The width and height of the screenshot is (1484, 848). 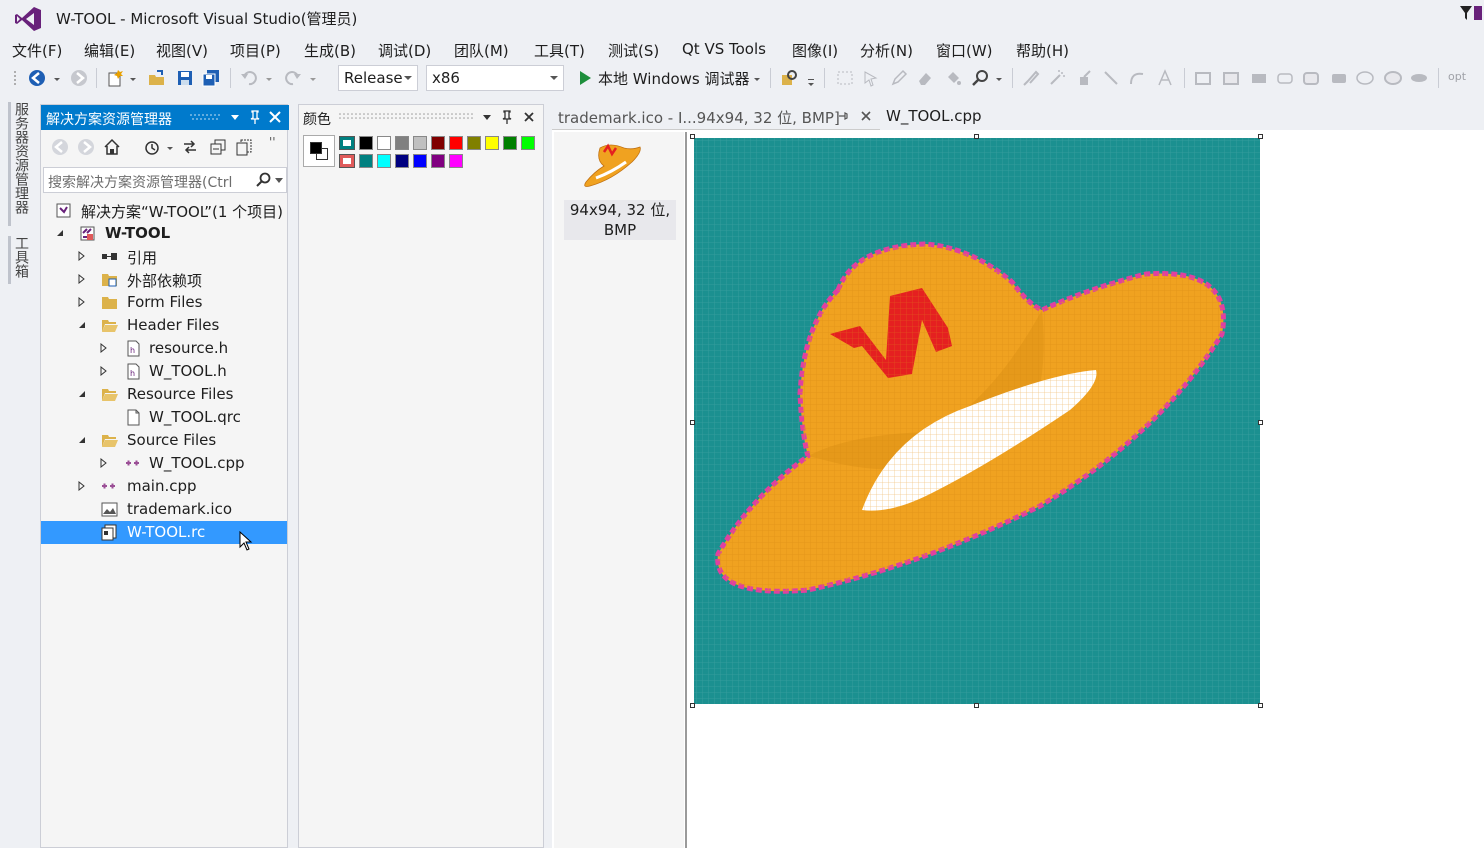 I want to click on rectangle-icon, so click(x=1203, y=78).